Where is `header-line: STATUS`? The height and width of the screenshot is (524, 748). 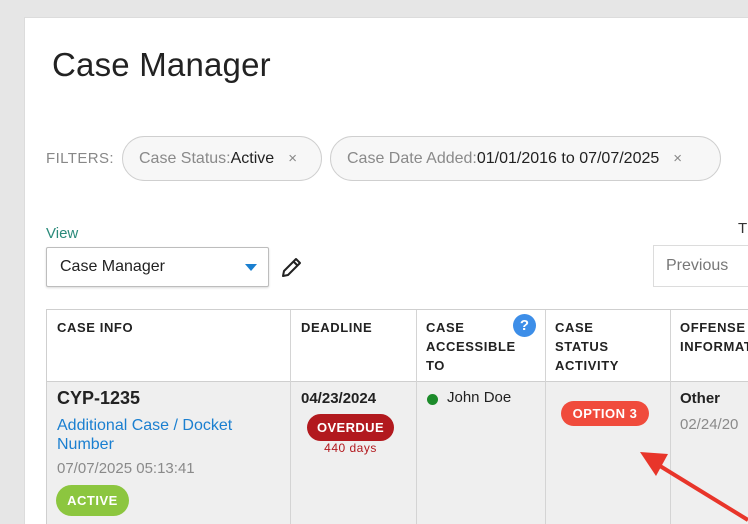 header-line: STATUS is located at coordinates (582, 346).